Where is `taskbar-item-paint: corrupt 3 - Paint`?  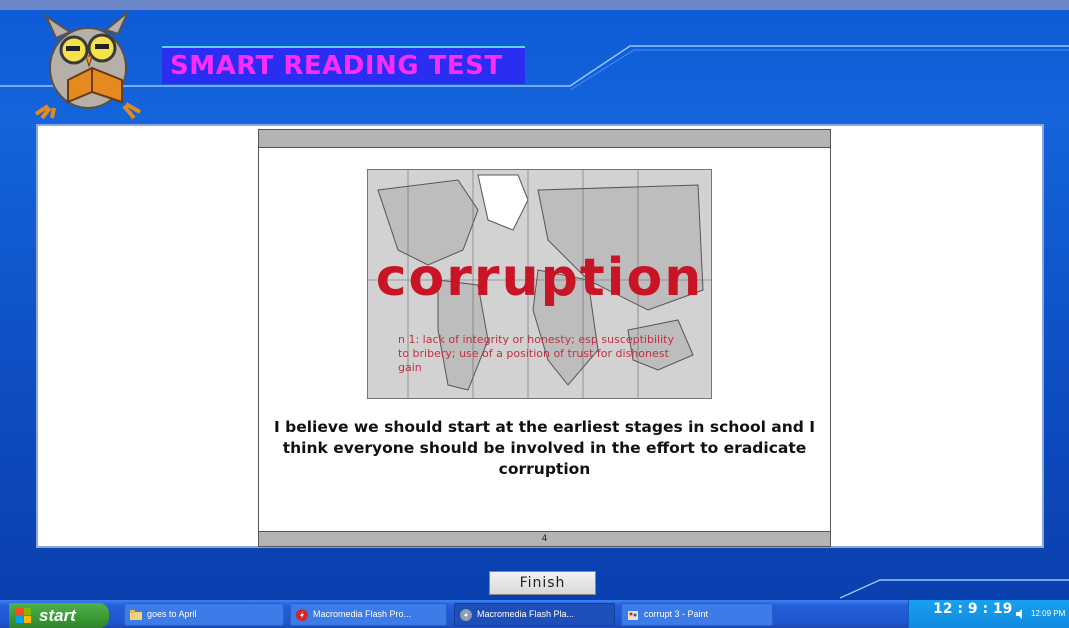
taskbar-item-paint: corrupt 3 - Paint is located at coordinates (697, 614).